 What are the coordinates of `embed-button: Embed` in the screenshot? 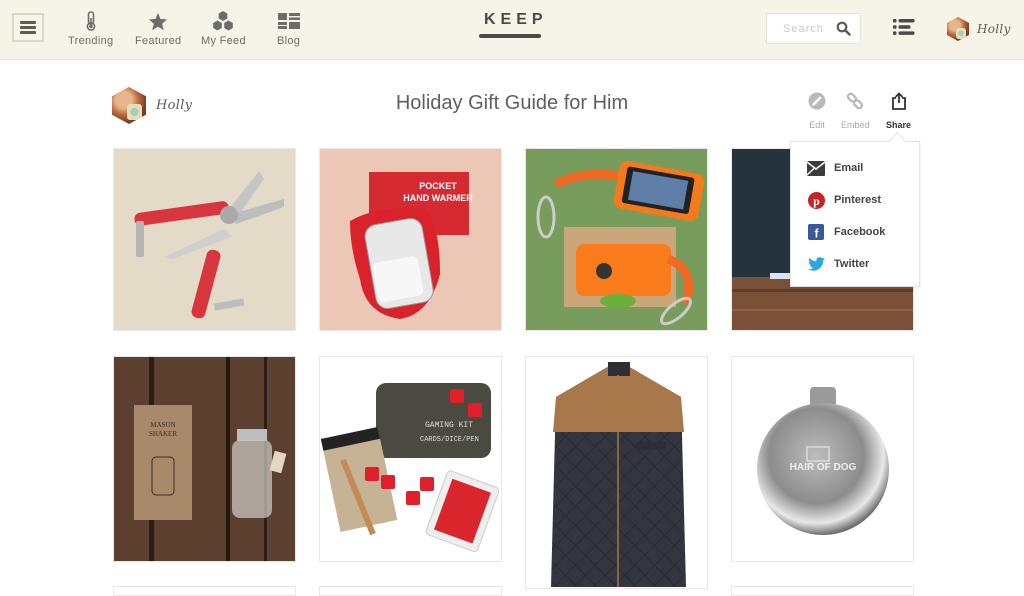 It's located at (855, 111).